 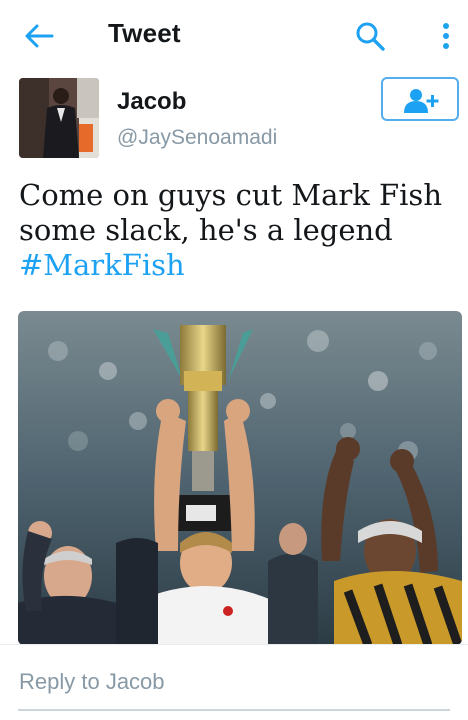 What do you see at coordinates (234, 265) in the screenshot?
I see `hashtag-link: #MarkFish` at bounding box center [234, 265].